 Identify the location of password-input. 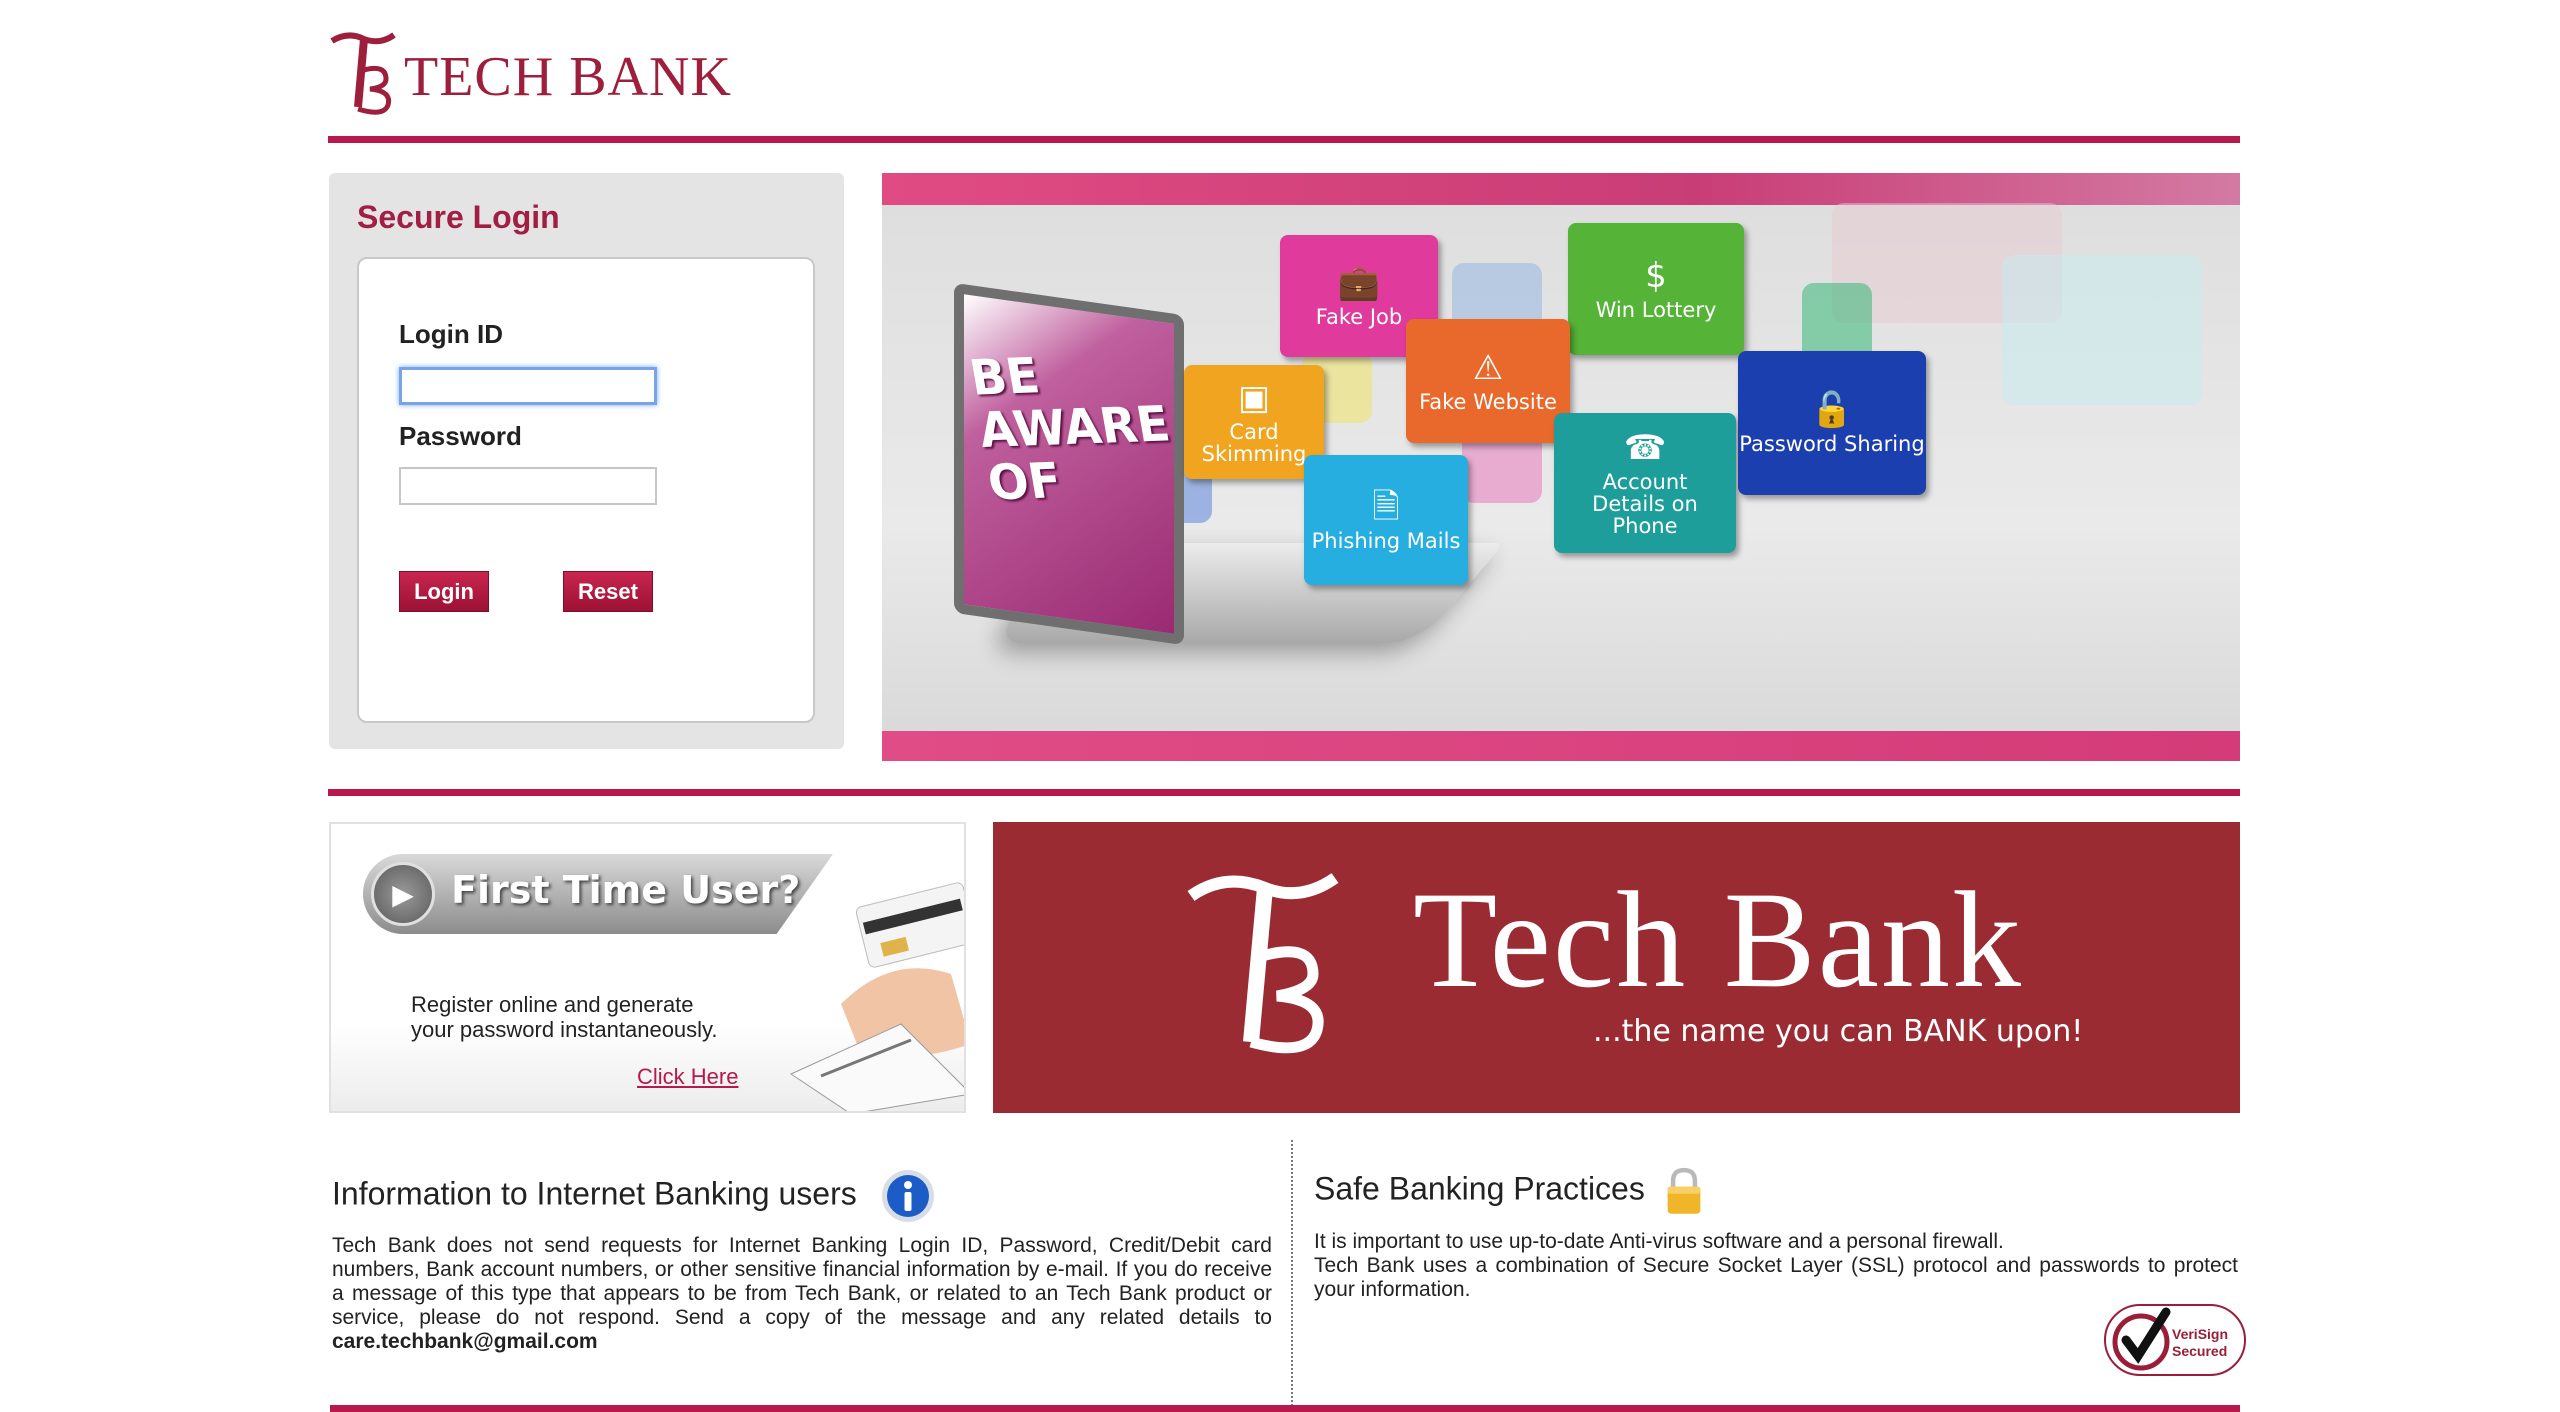
(528, 486).